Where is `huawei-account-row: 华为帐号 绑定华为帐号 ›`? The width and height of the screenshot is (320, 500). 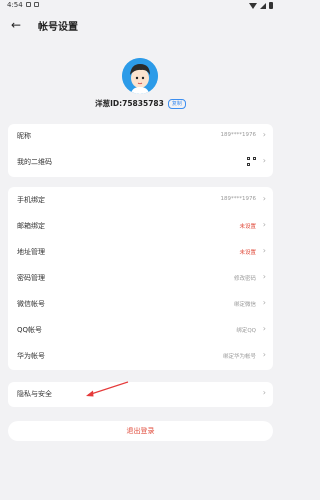
huawei-account-row: 华为帐号 绑定华为帐号 › is located at coordinates (140, 356).